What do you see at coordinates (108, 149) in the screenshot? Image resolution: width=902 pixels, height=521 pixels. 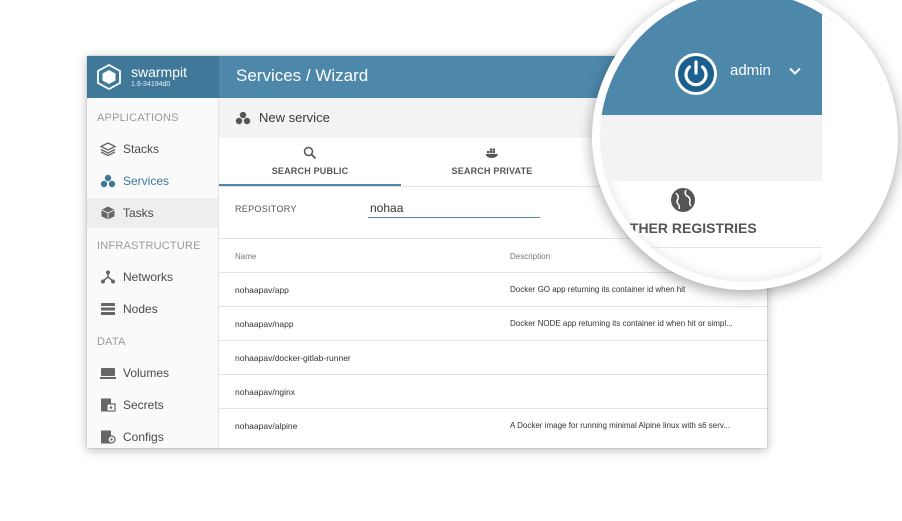 I see `stacks-icon` at bounding box center [108, 149].